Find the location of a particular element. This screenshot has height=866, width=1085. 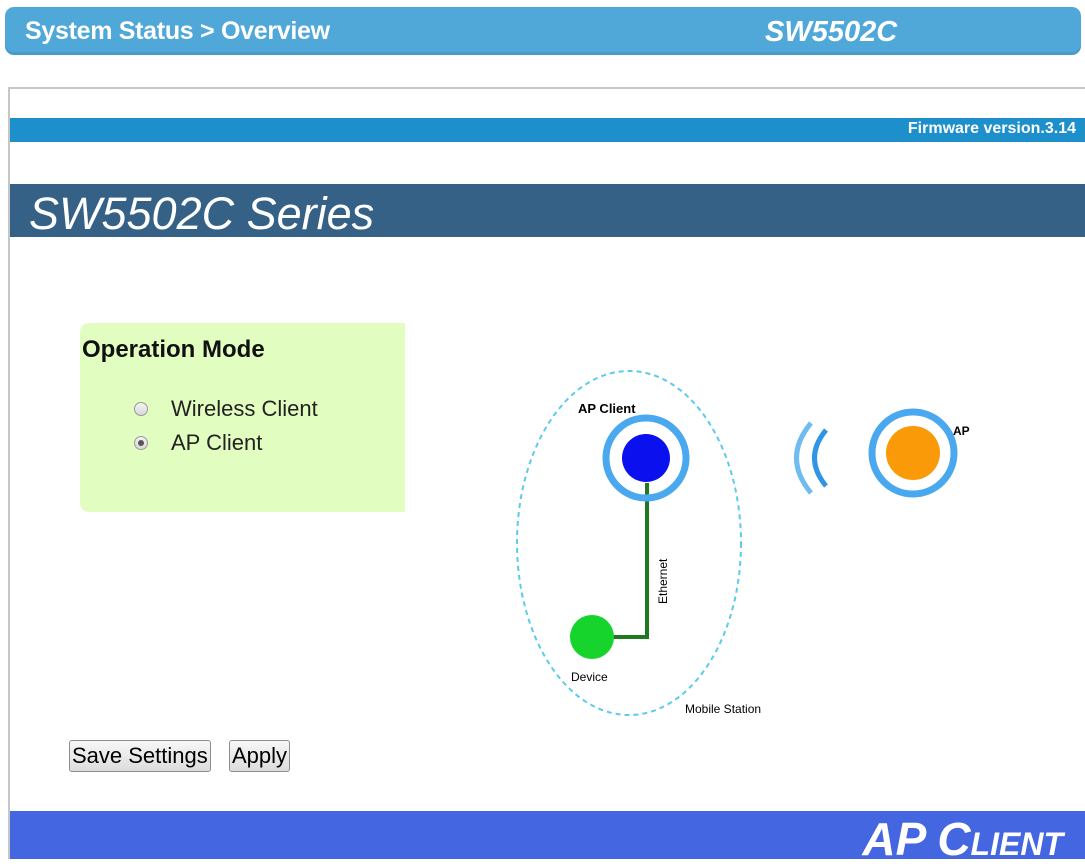

firmware-bar: Firmware version.3.14 is located at coordinates (547, 130).